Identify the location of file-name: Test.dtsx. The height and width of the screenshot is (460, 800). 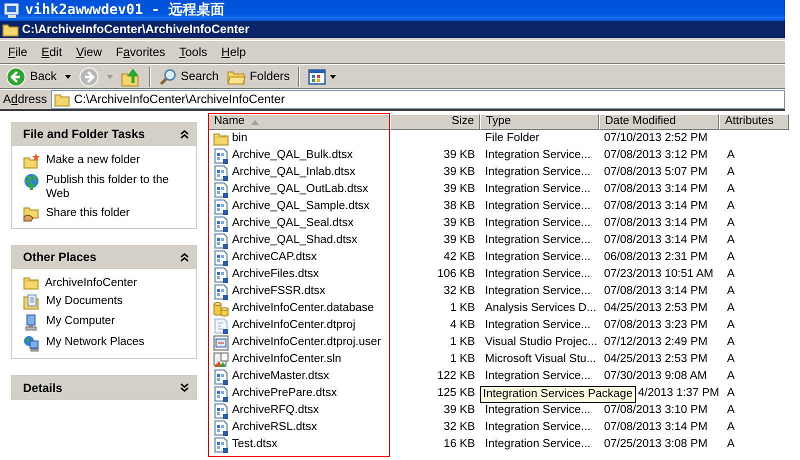
(299, 444).